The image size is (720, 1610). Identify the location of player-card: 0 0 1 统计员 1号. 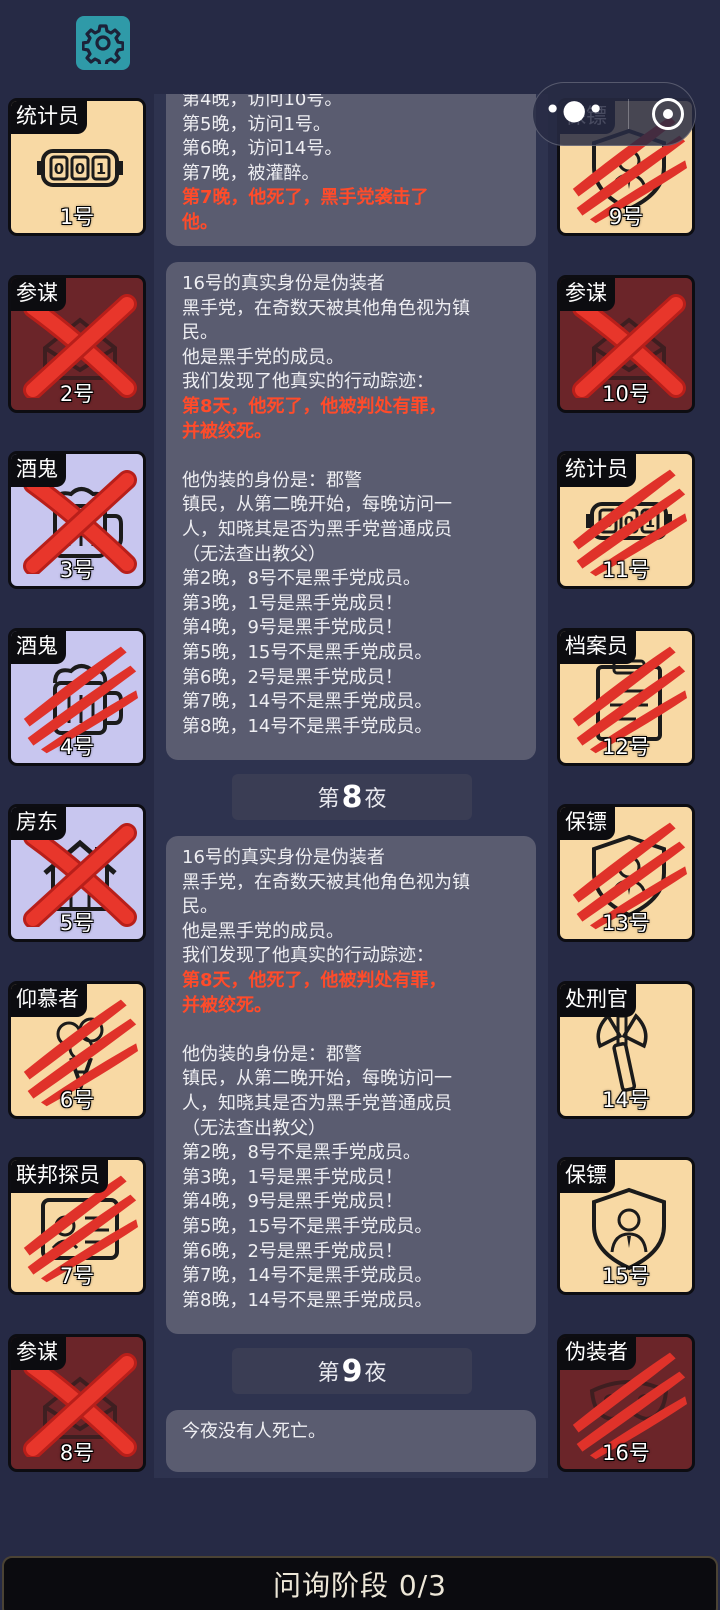
(77, 167).